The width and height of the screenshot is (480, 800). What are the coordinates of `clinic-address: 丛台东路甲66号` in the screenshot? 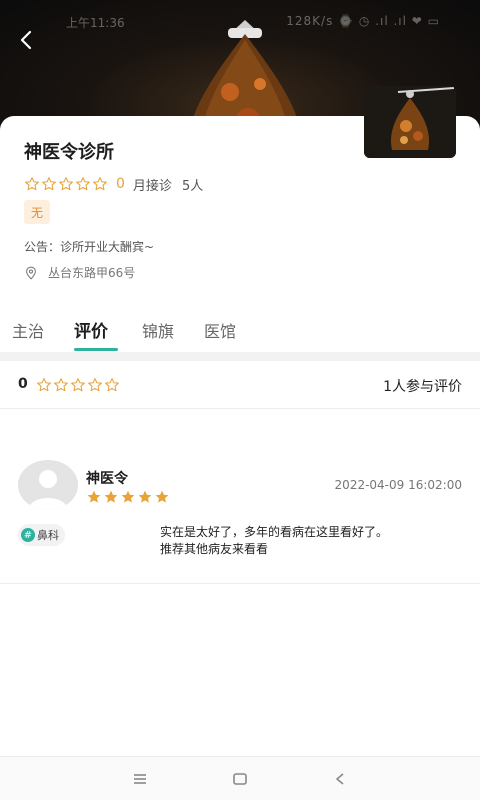 It's located at (79, 272).